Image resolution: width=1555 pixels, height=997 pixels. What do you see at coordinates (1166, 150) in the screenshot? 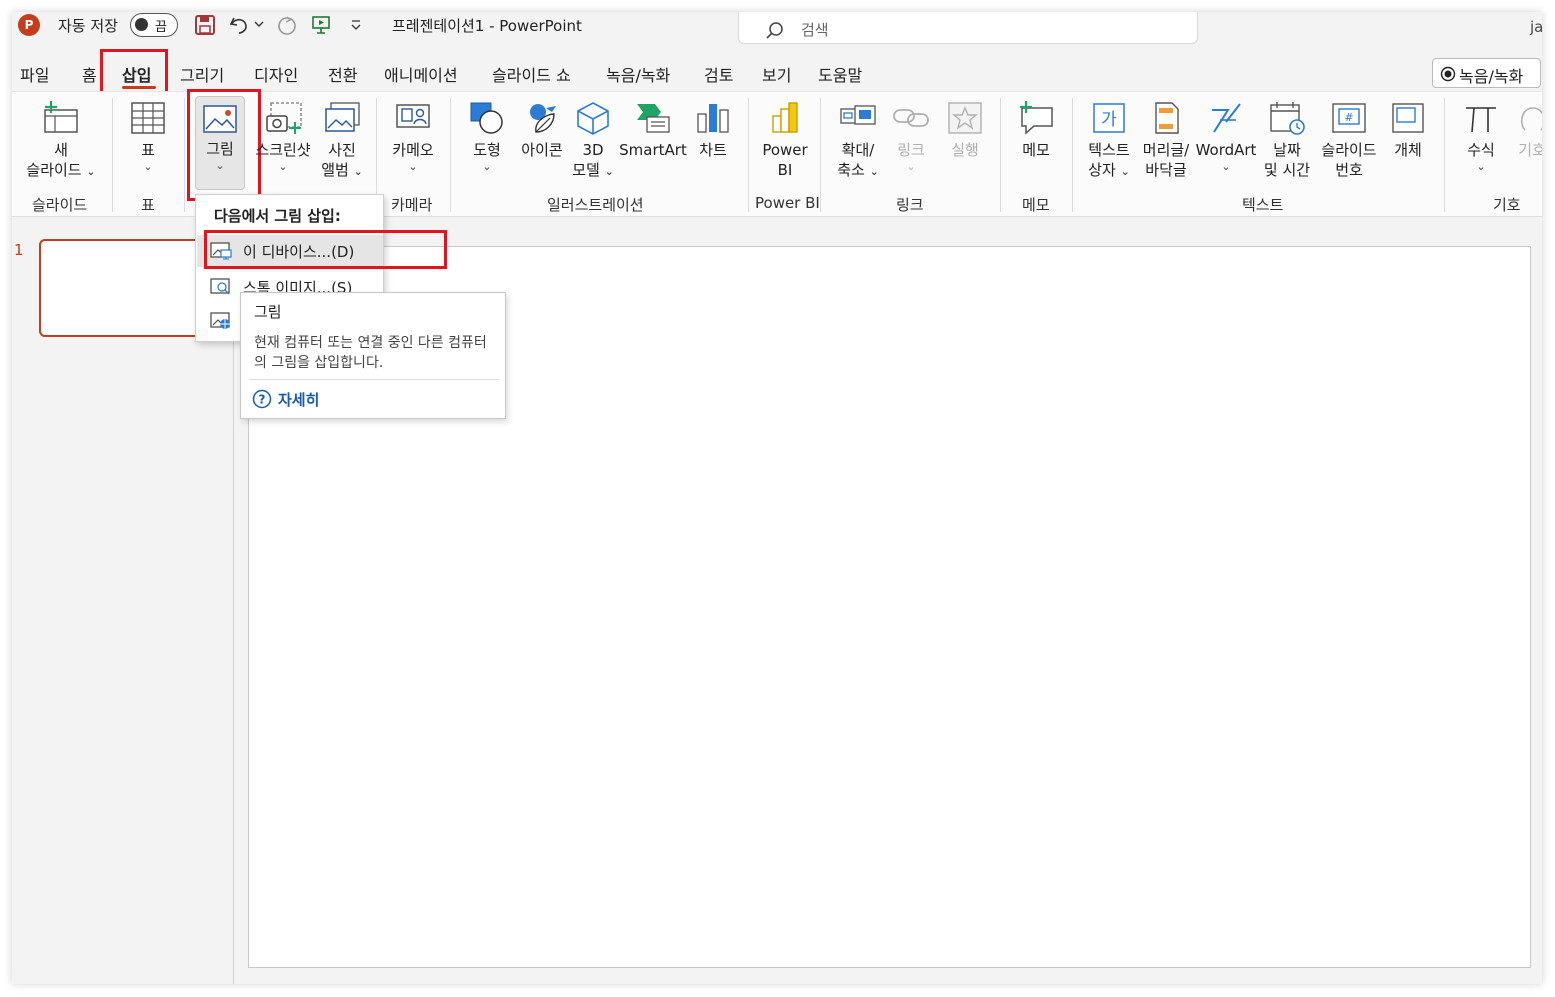
I see `header-footer-label-1: 머리글/` at bounding box center [1166, 150].